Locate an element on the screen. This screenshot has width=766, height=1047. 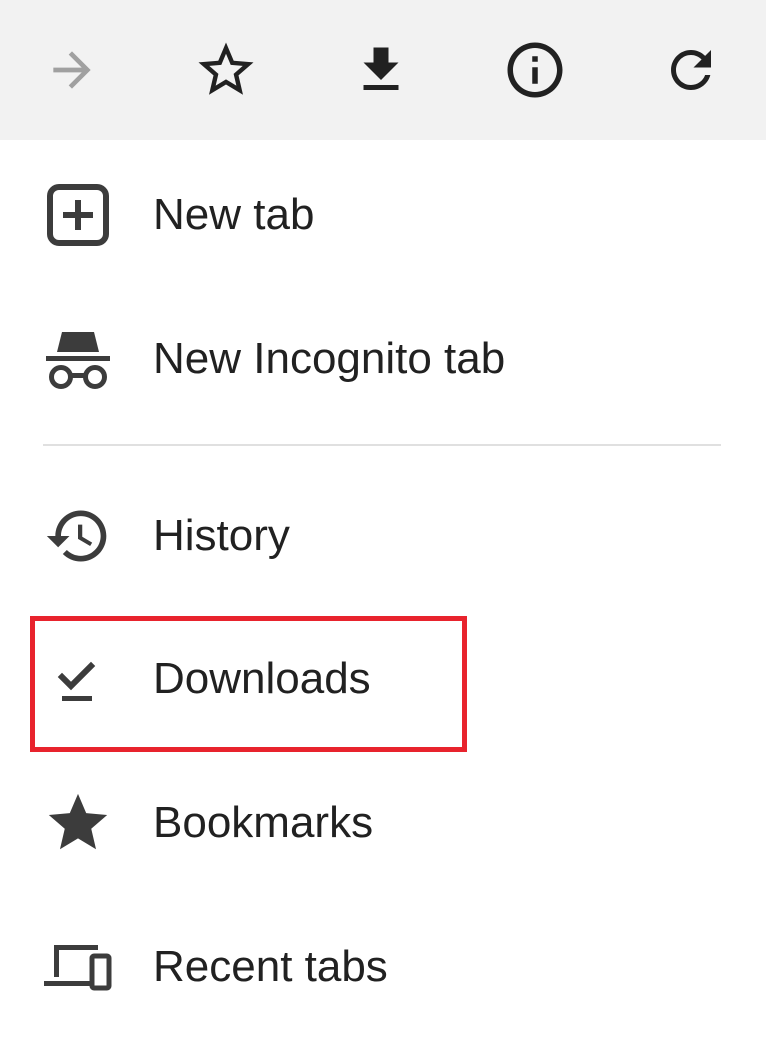
menu-item-label: Bookmarks is located at coordinates (263, 822).